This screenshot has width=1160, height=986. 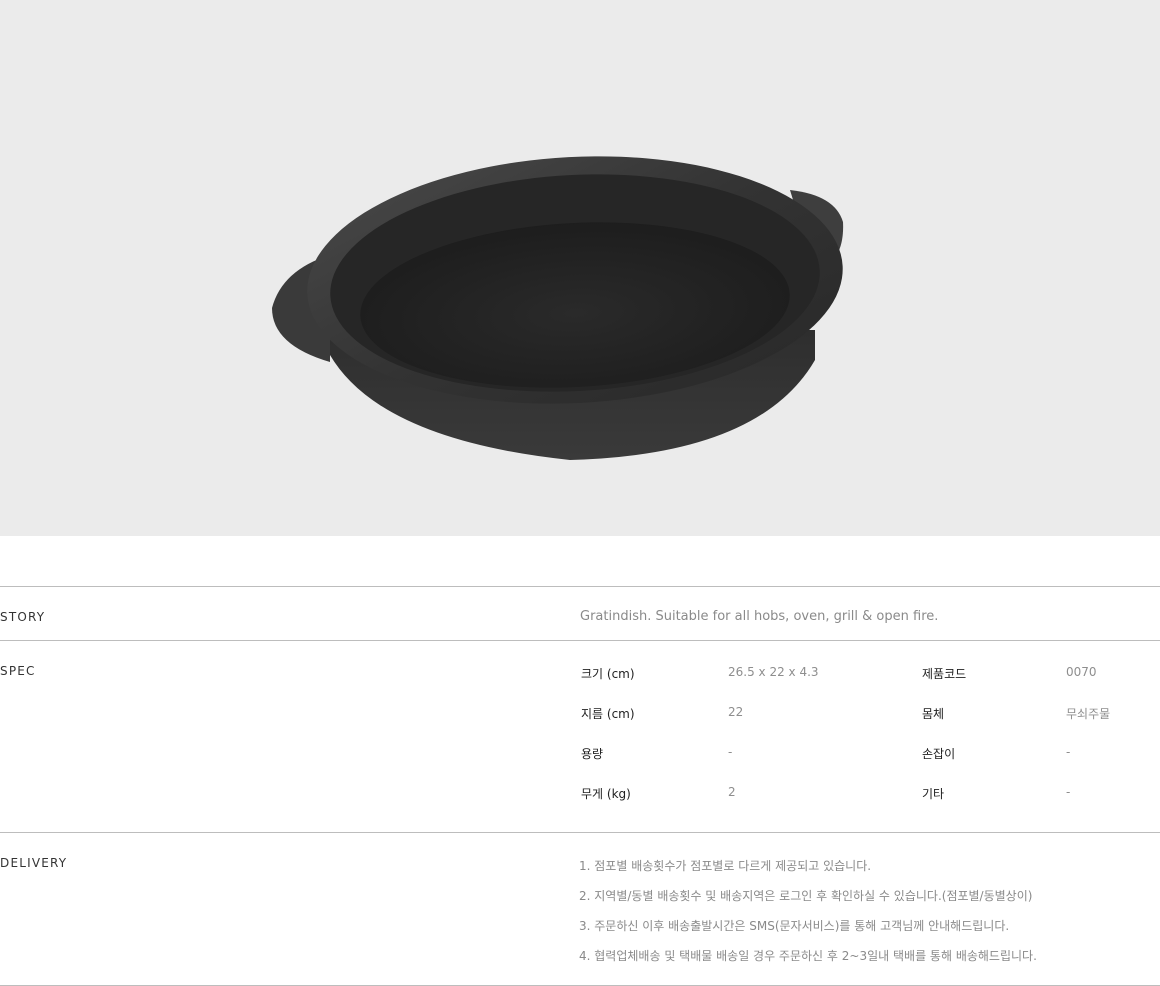 I want to click on delivery-line: 1. 점포별 배송횟수가 점포별로 다르게 제공되고 있습니다., so click(x=725, y=866).